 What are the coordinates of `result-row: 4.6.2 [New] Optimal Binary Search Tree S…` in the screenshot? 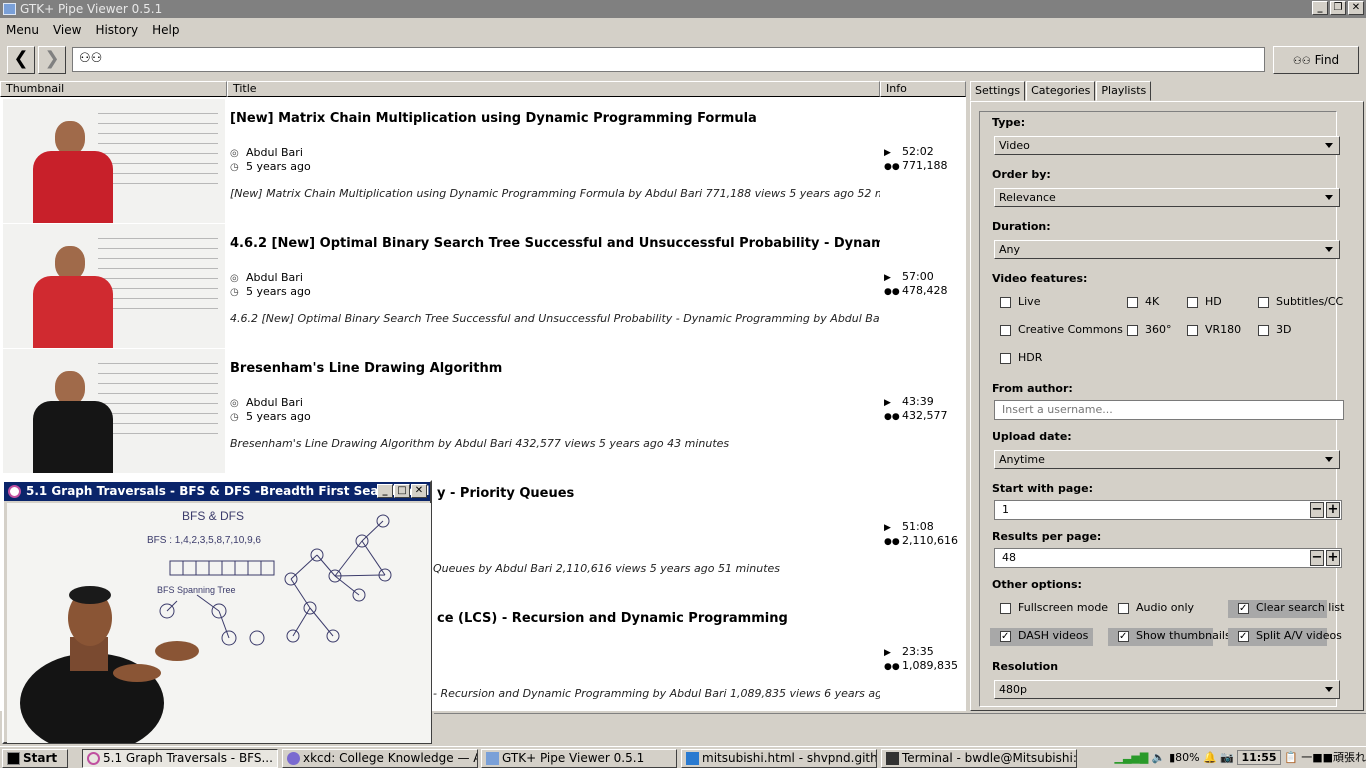 It's located at (483, 286).